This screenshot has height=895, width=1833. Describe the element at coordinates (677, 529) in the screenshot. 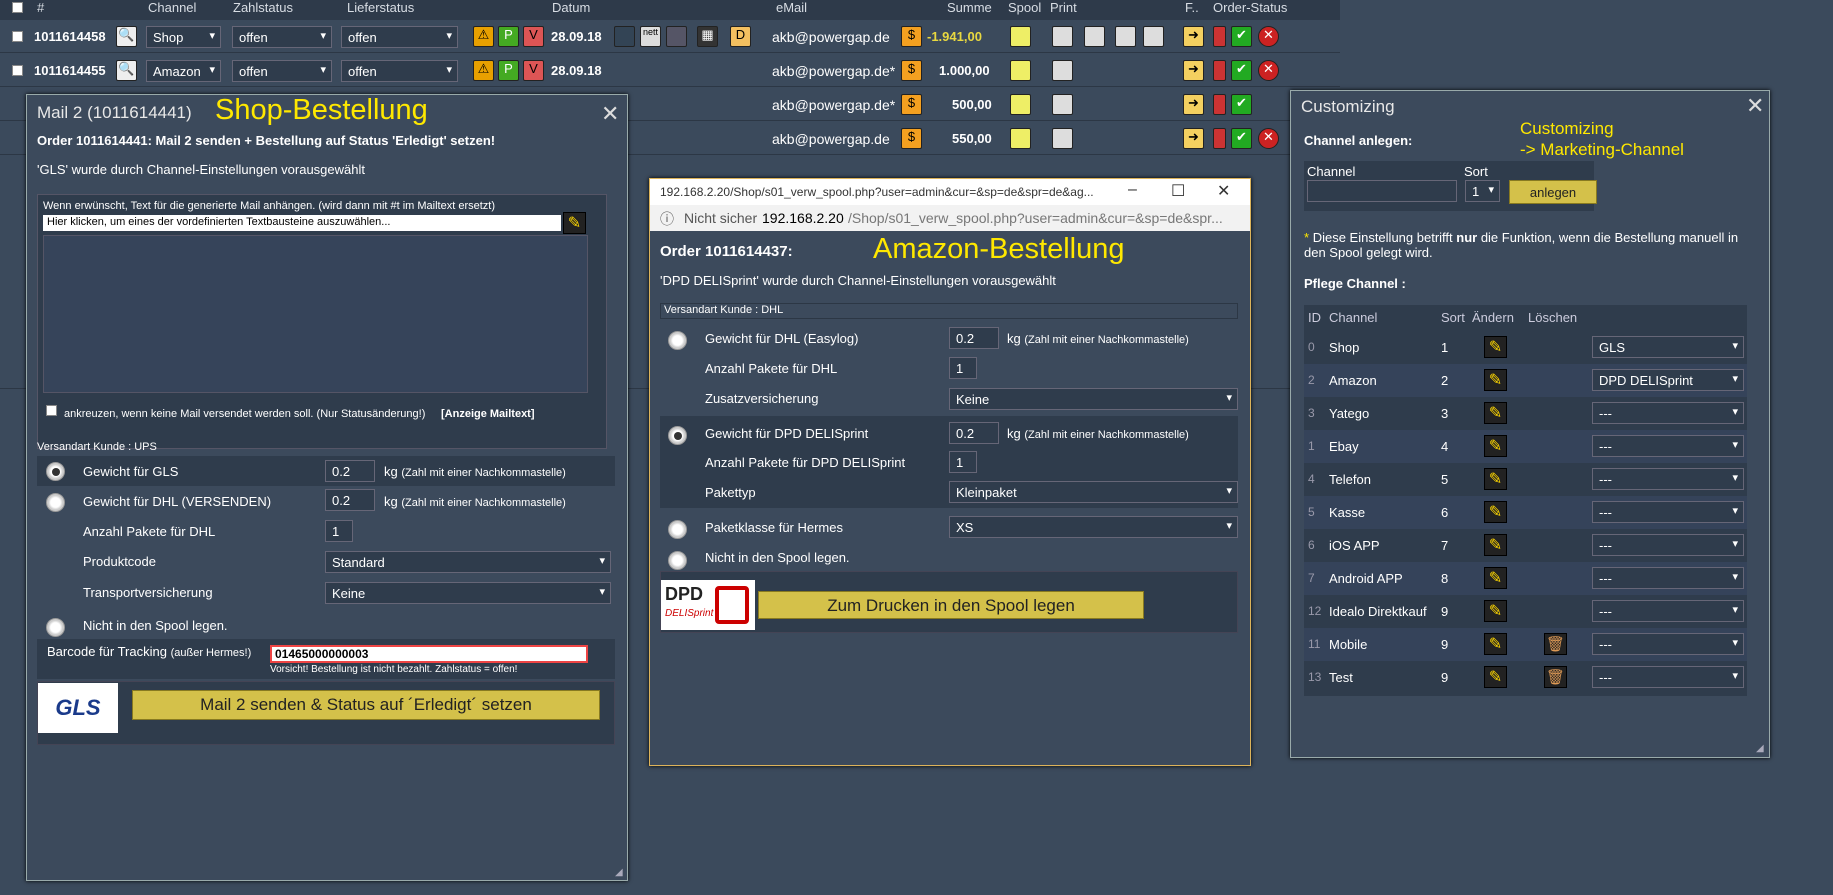

I see `hermes-radio` at that location.